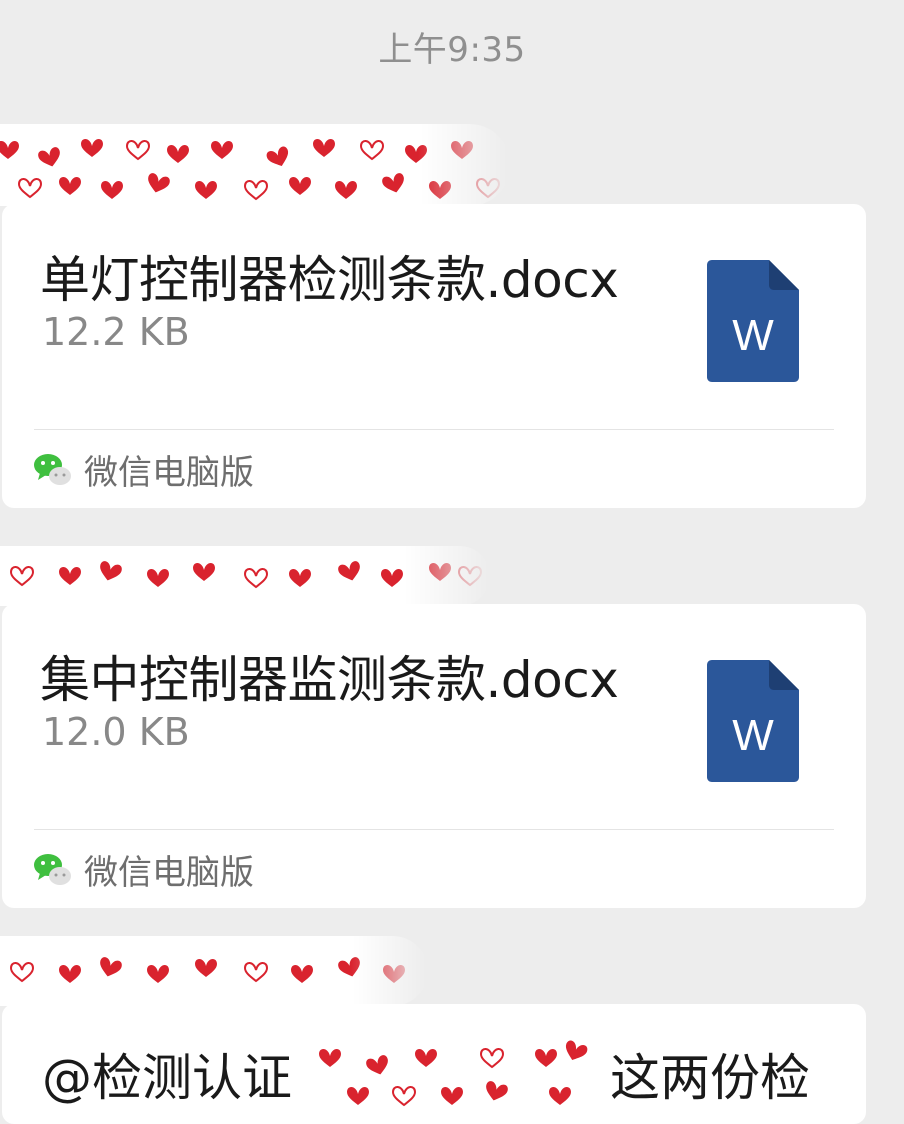 Image resolution: width=904 pixels, height=1124 pixels. What do you see at coordinates (116, 732) in the screenshot?
I see `file-size: 12.0 KB` at bounding box center [116, 732].